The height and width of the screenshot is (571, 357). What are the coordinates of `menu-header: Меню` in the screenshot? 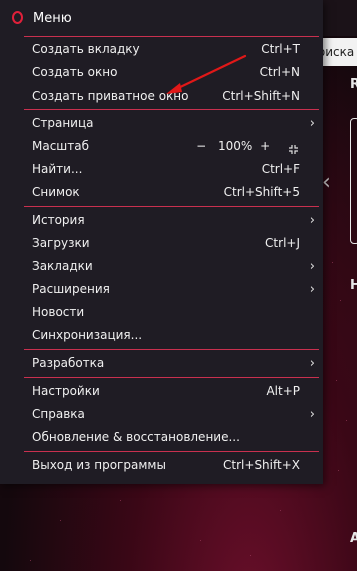 It's located at (161, 18).